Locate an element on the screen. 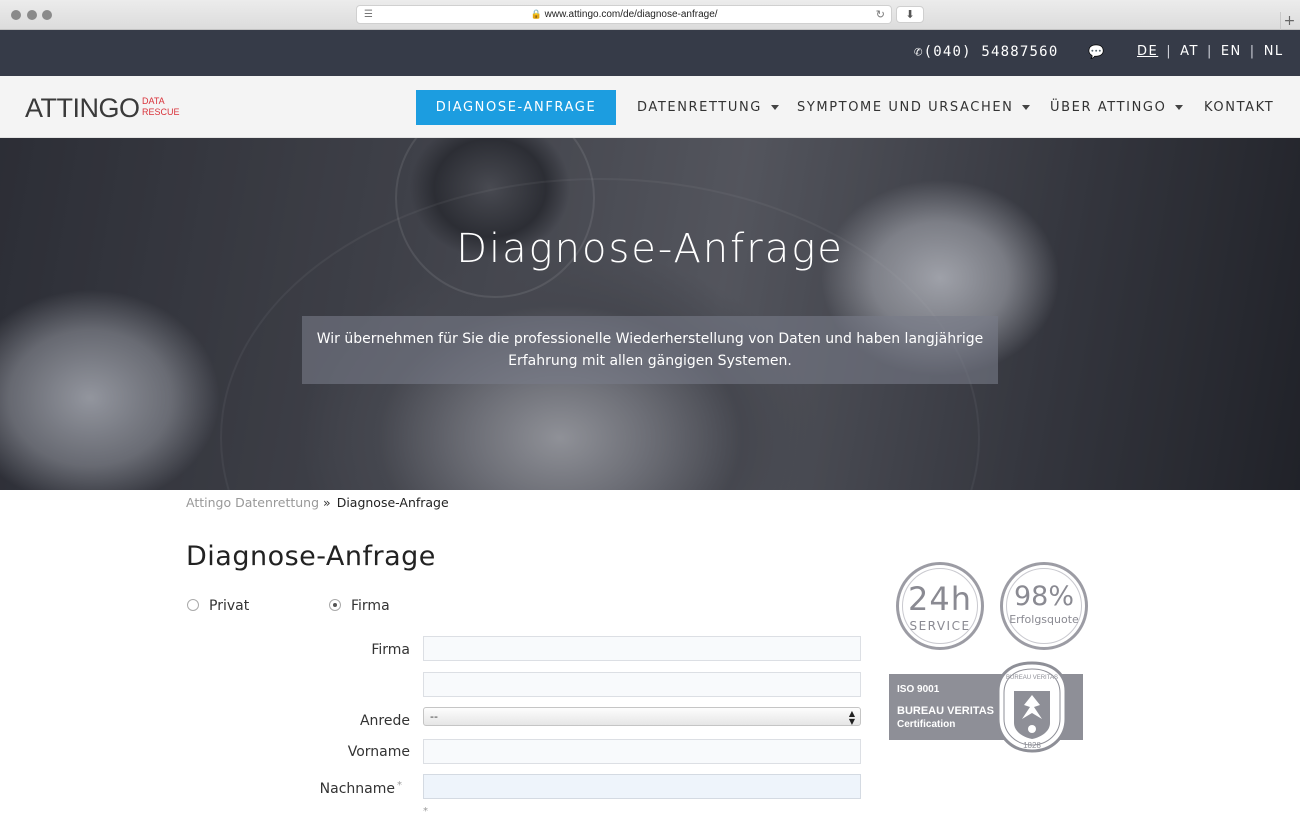  nav-item-ueber-attingo: ÜBER ATTINGO is located at coordinates (1117, 107).